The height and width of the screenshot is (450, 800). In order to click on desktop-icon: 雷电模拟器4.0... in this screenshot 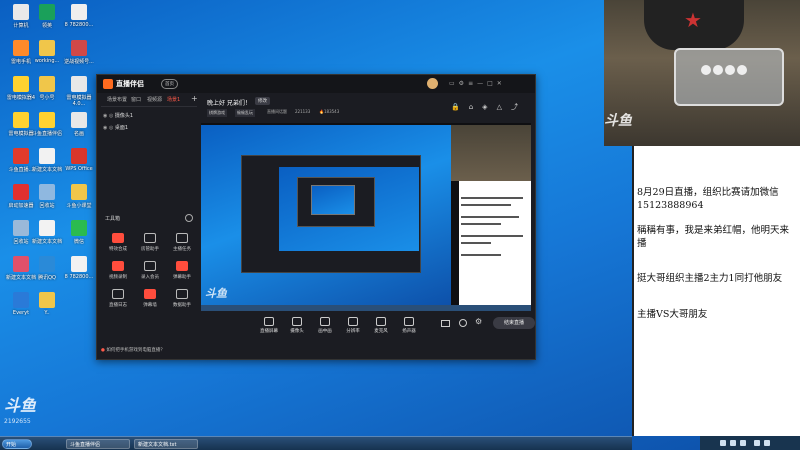, I will do `click(79, 91)`.